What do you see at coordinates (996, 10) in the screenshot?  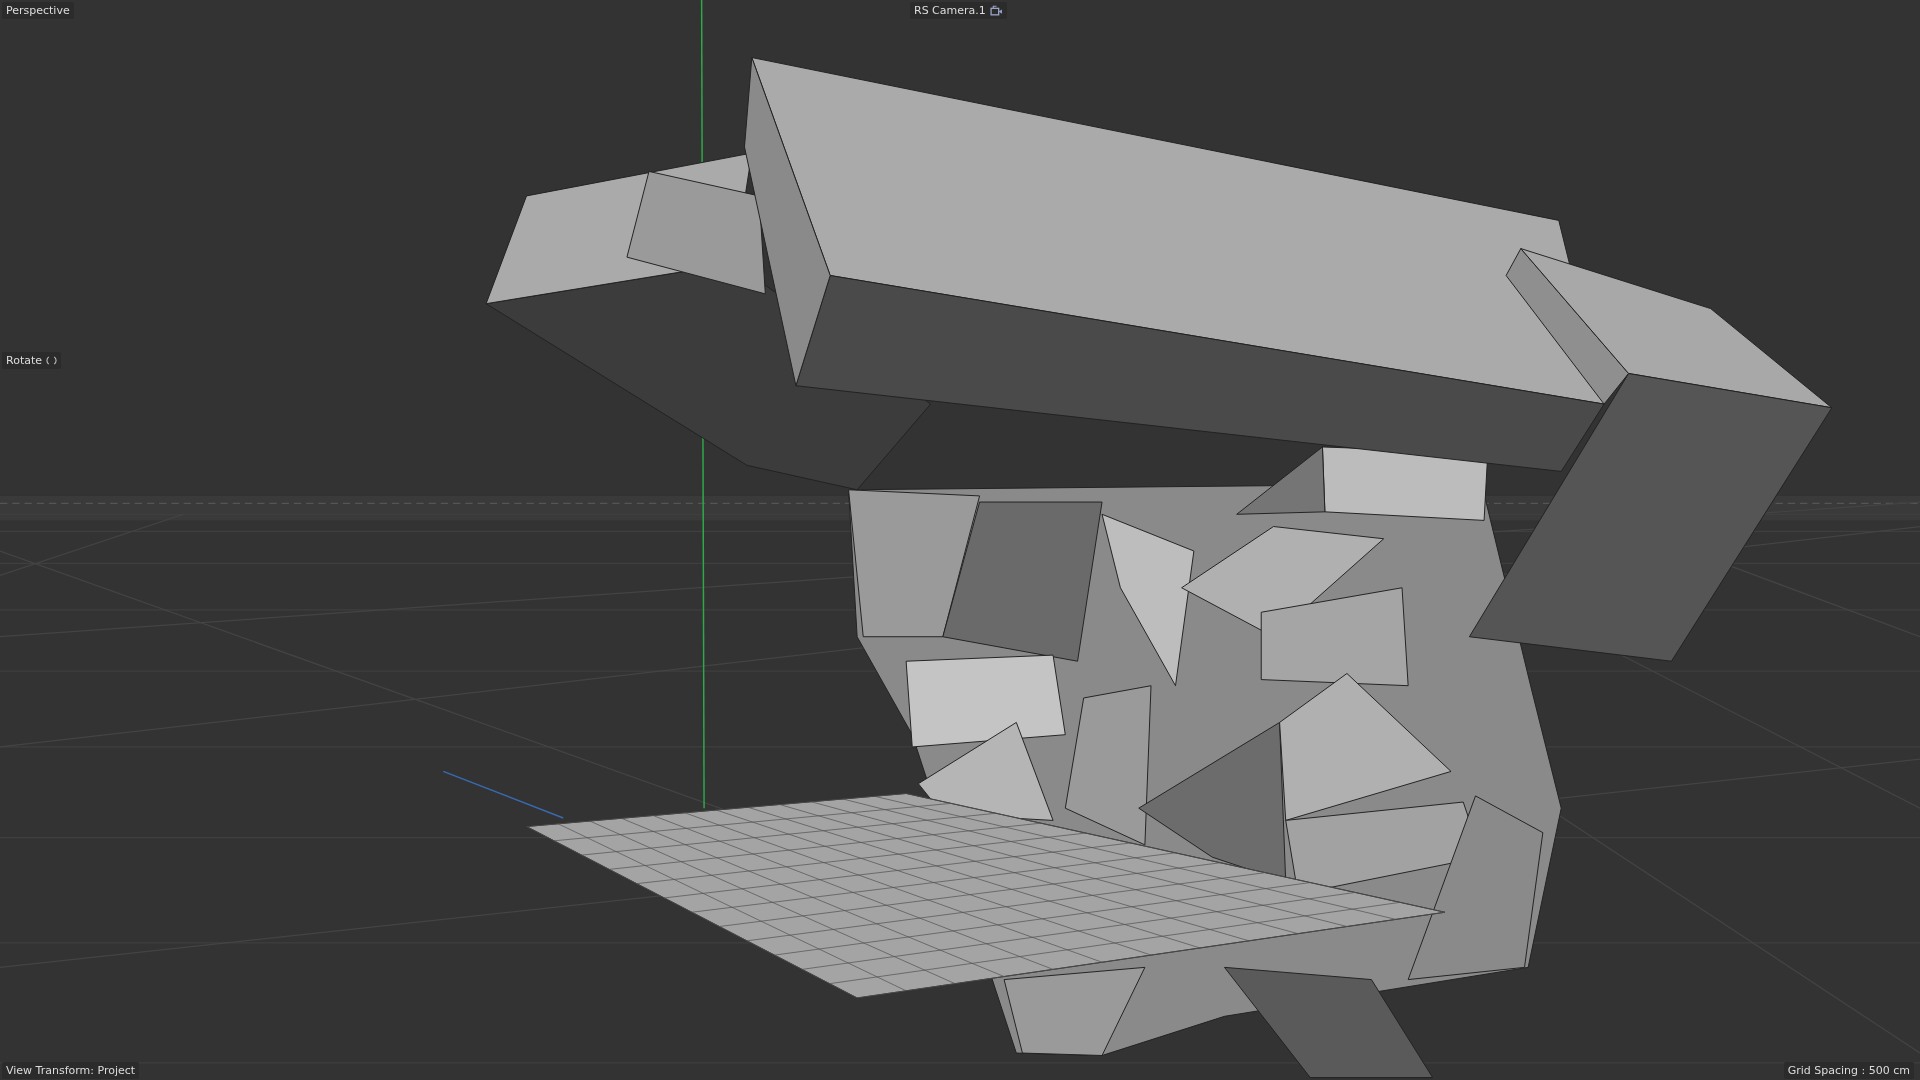 I see `camera-icon` at bounding box center [996, 10].